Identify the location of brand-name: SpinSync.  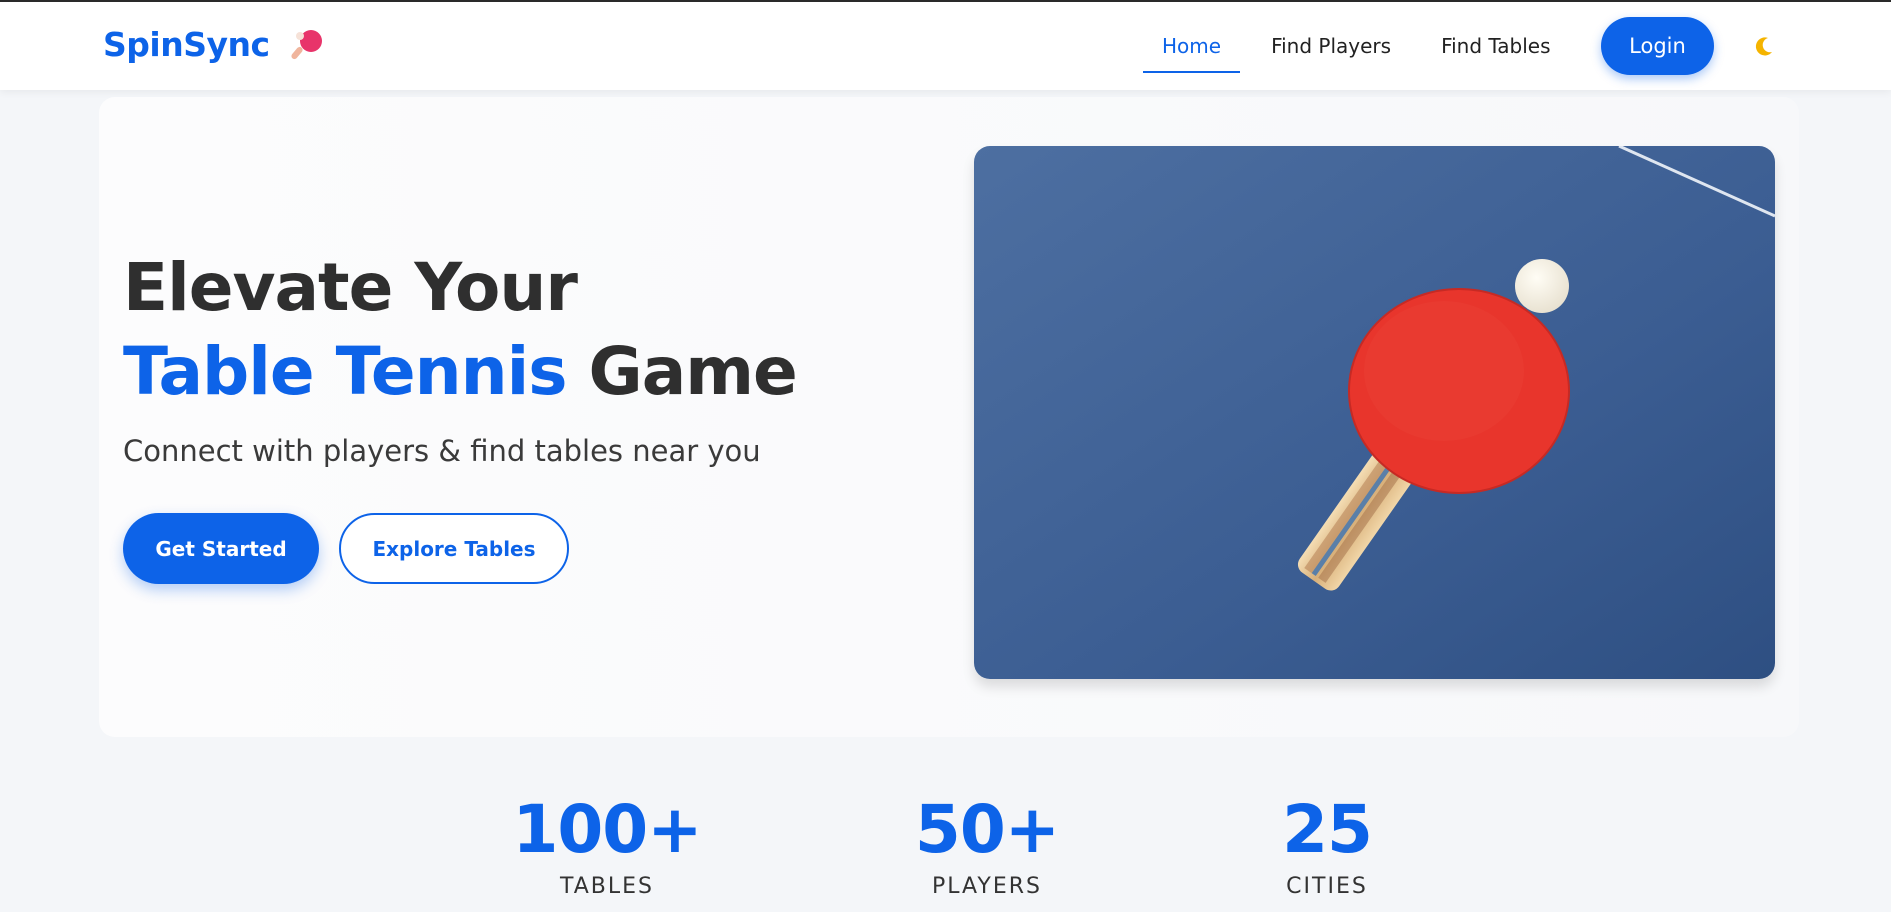
(186, 44).